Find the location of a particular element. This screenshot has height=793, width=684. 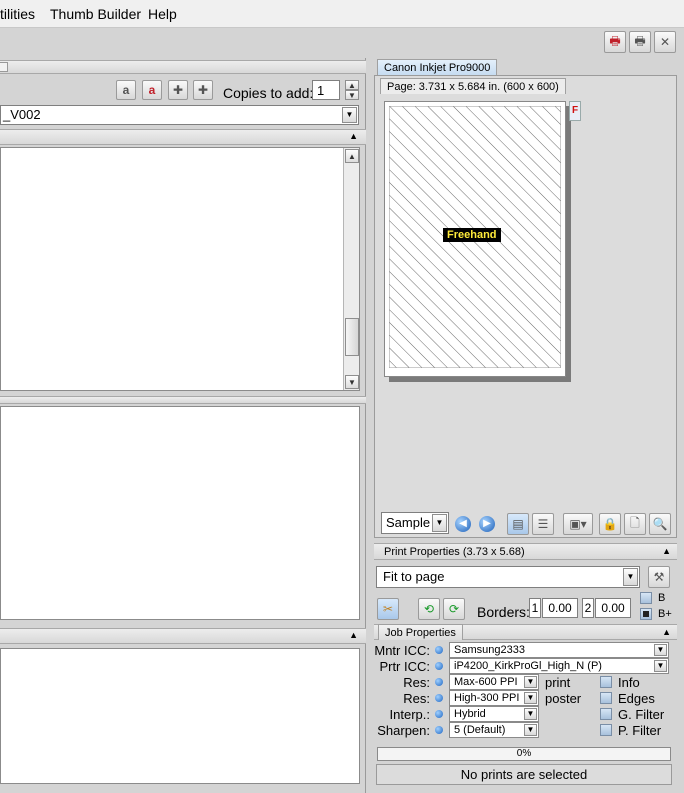

prtr-icc-value: iP4200_KirkProGl_High_N (P) is located at coordinates (528, 666).